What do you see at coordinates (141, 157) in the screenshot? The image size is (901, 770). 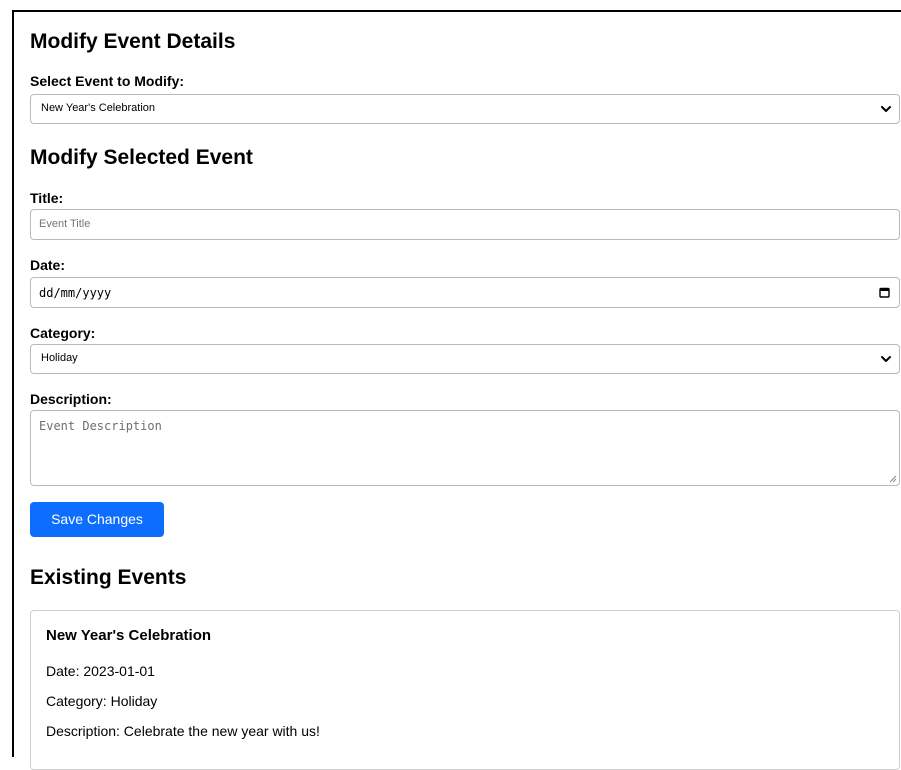 I see `modify-section-title: Modify Selected Event` at bounding box center [141, 157].